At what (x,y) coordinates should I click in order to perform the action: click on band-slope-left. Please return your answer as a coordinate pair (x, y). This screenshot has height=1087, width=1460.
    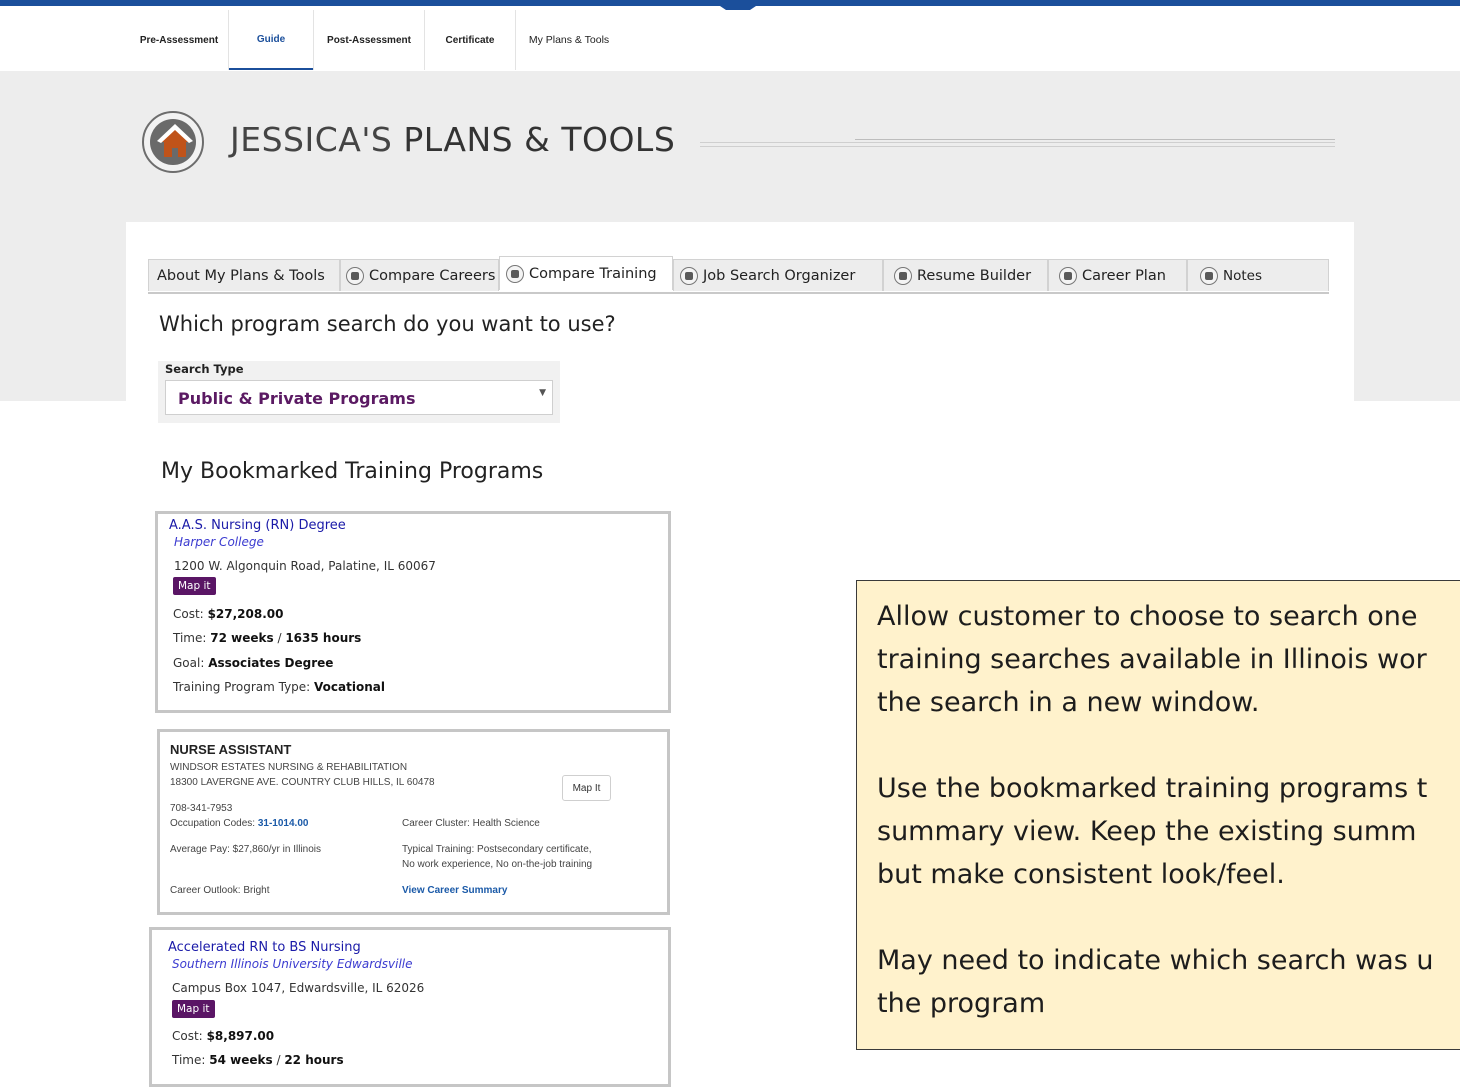
    Looking at the image, I should click on (65, 393).